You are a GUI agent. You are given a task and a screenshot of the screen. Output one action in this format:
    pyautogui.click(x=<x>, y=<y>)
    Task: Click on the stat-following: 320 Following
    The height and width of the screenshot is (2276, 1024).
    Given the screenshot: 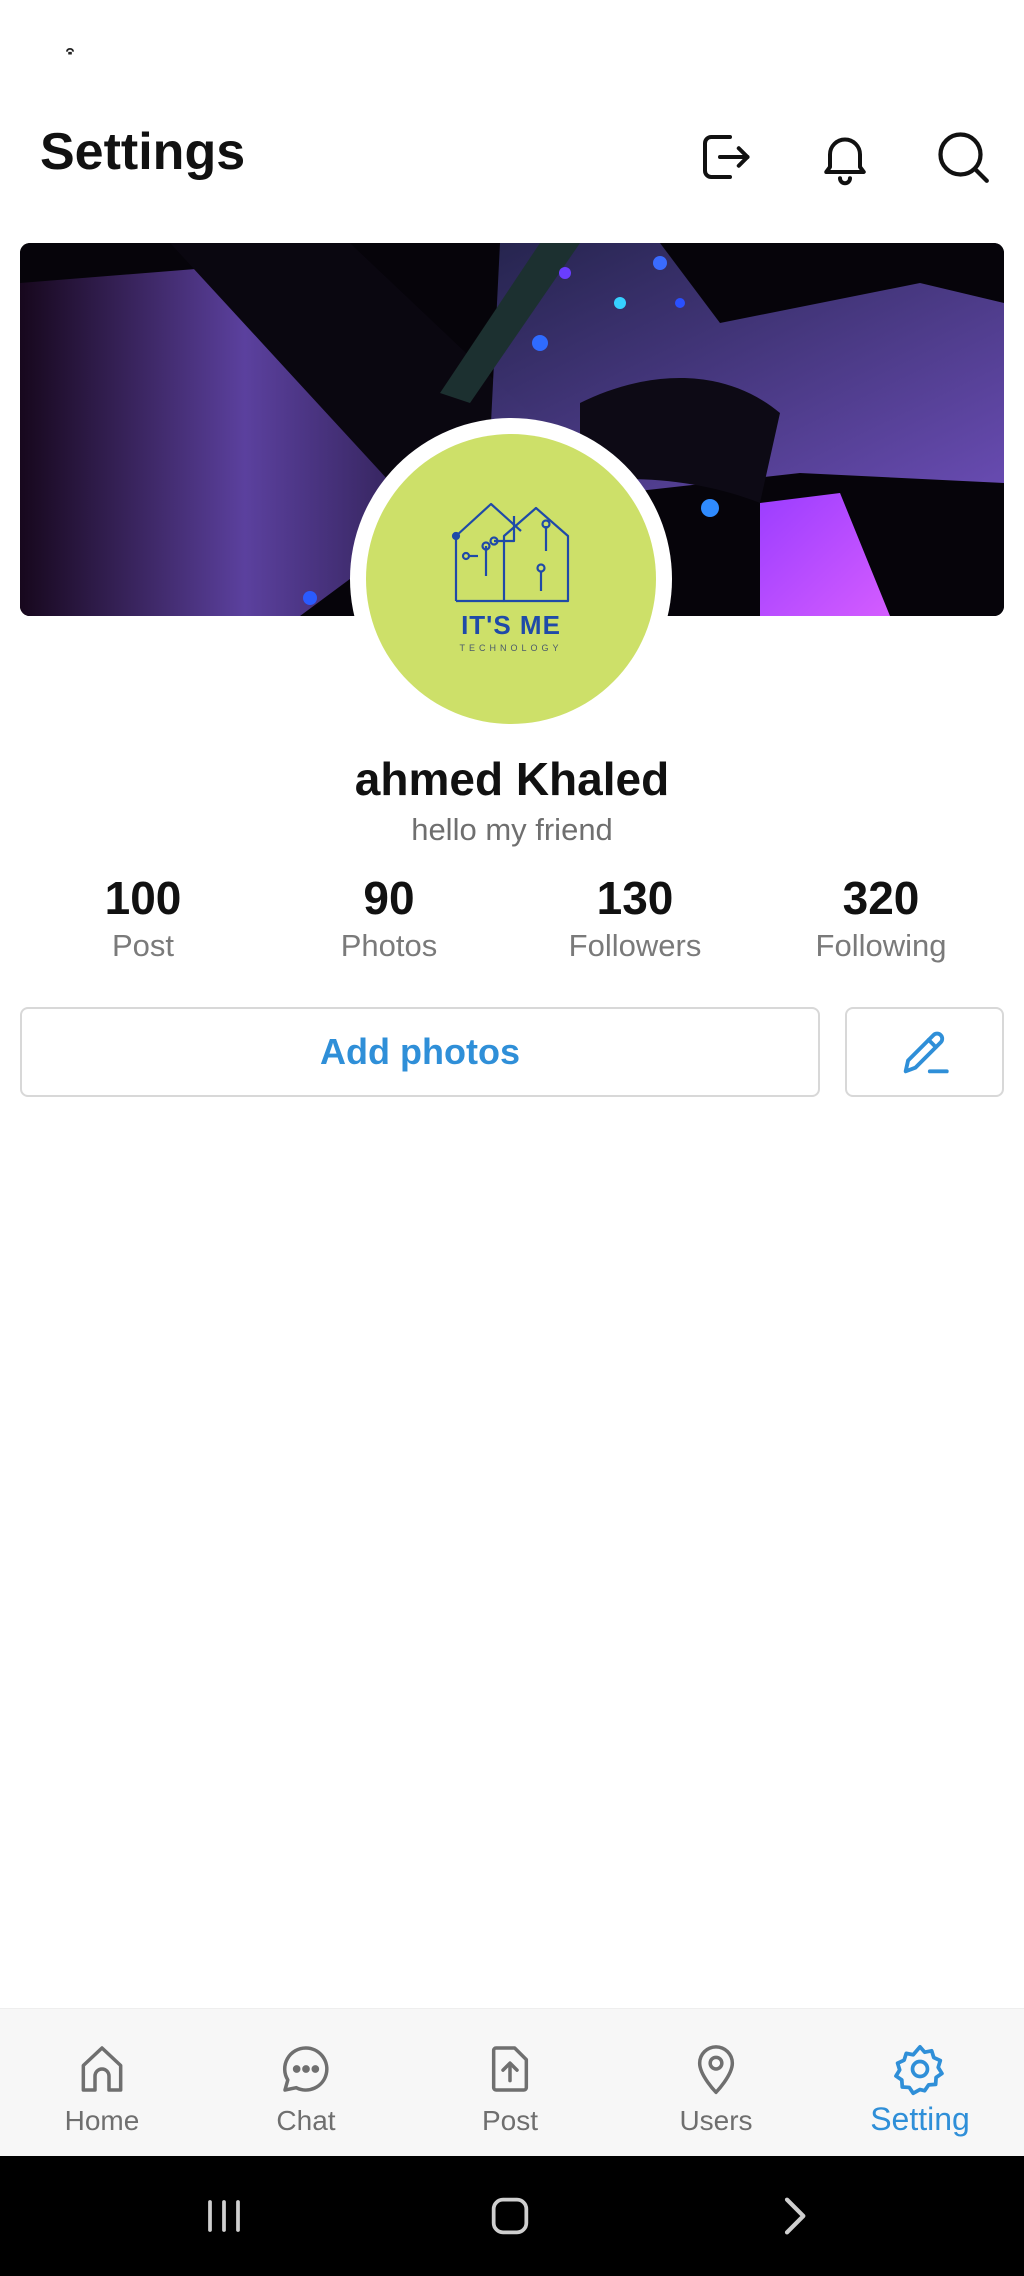 What is the action you would take?
    pyautogui.click(x=881, y=917)
    